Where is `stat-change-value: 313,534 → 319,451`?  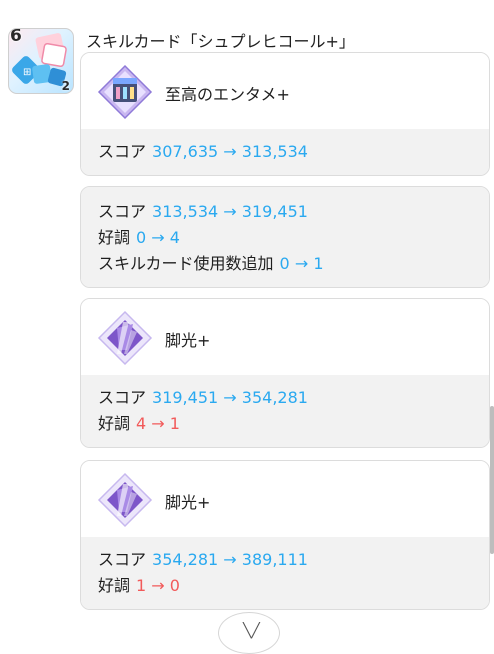 stat-change-value: 313,534 → 319,451 is located at coordinates (230, 211).